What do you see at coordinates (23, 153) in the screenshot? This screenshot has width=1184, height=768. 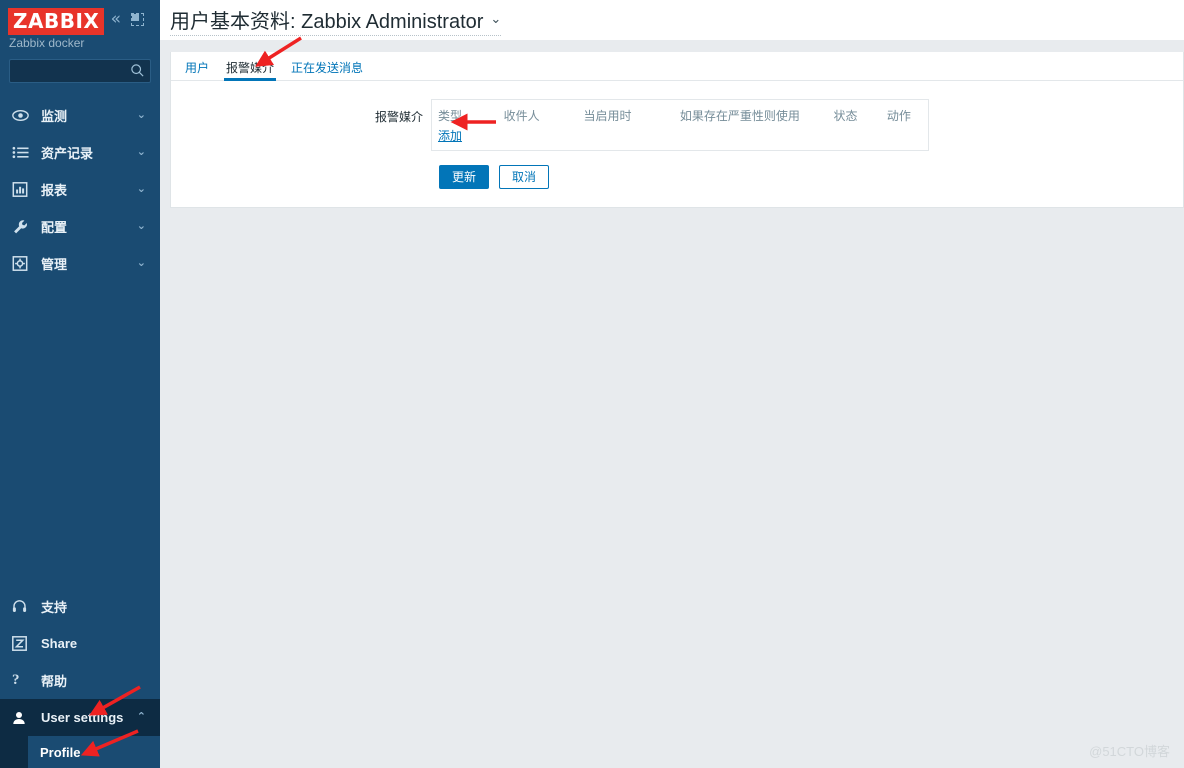 I see `list-icon` at bounding box center [23, 153].